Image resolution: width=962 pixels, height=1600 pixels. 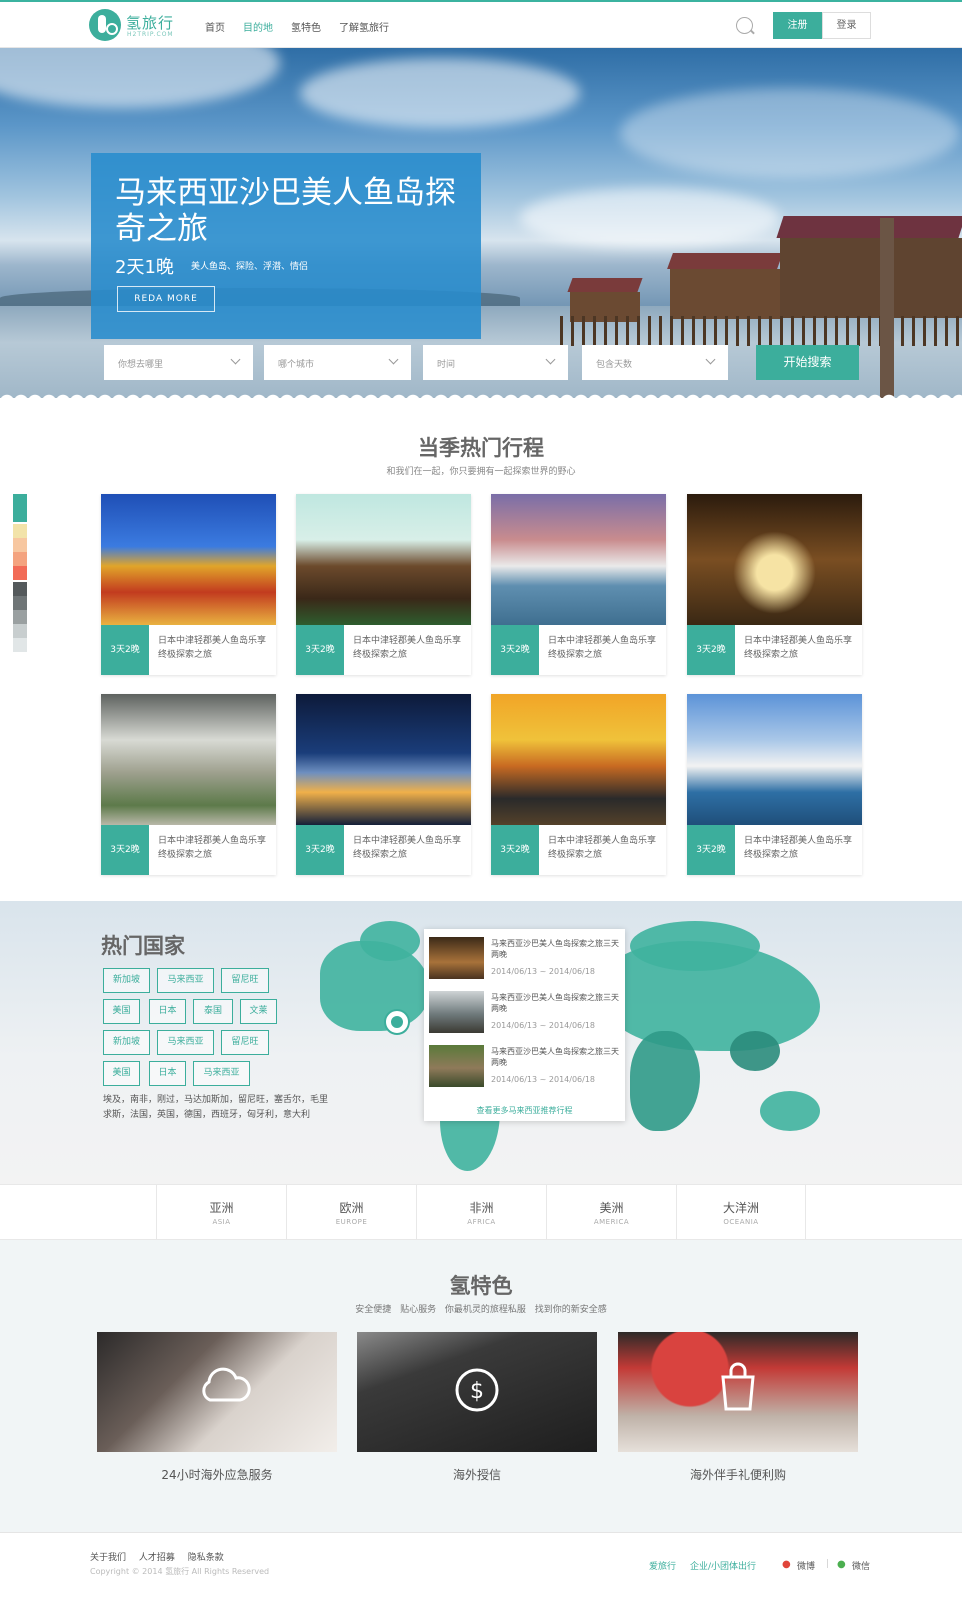 I want to click on map-australia, so click(x=790, y=1111).